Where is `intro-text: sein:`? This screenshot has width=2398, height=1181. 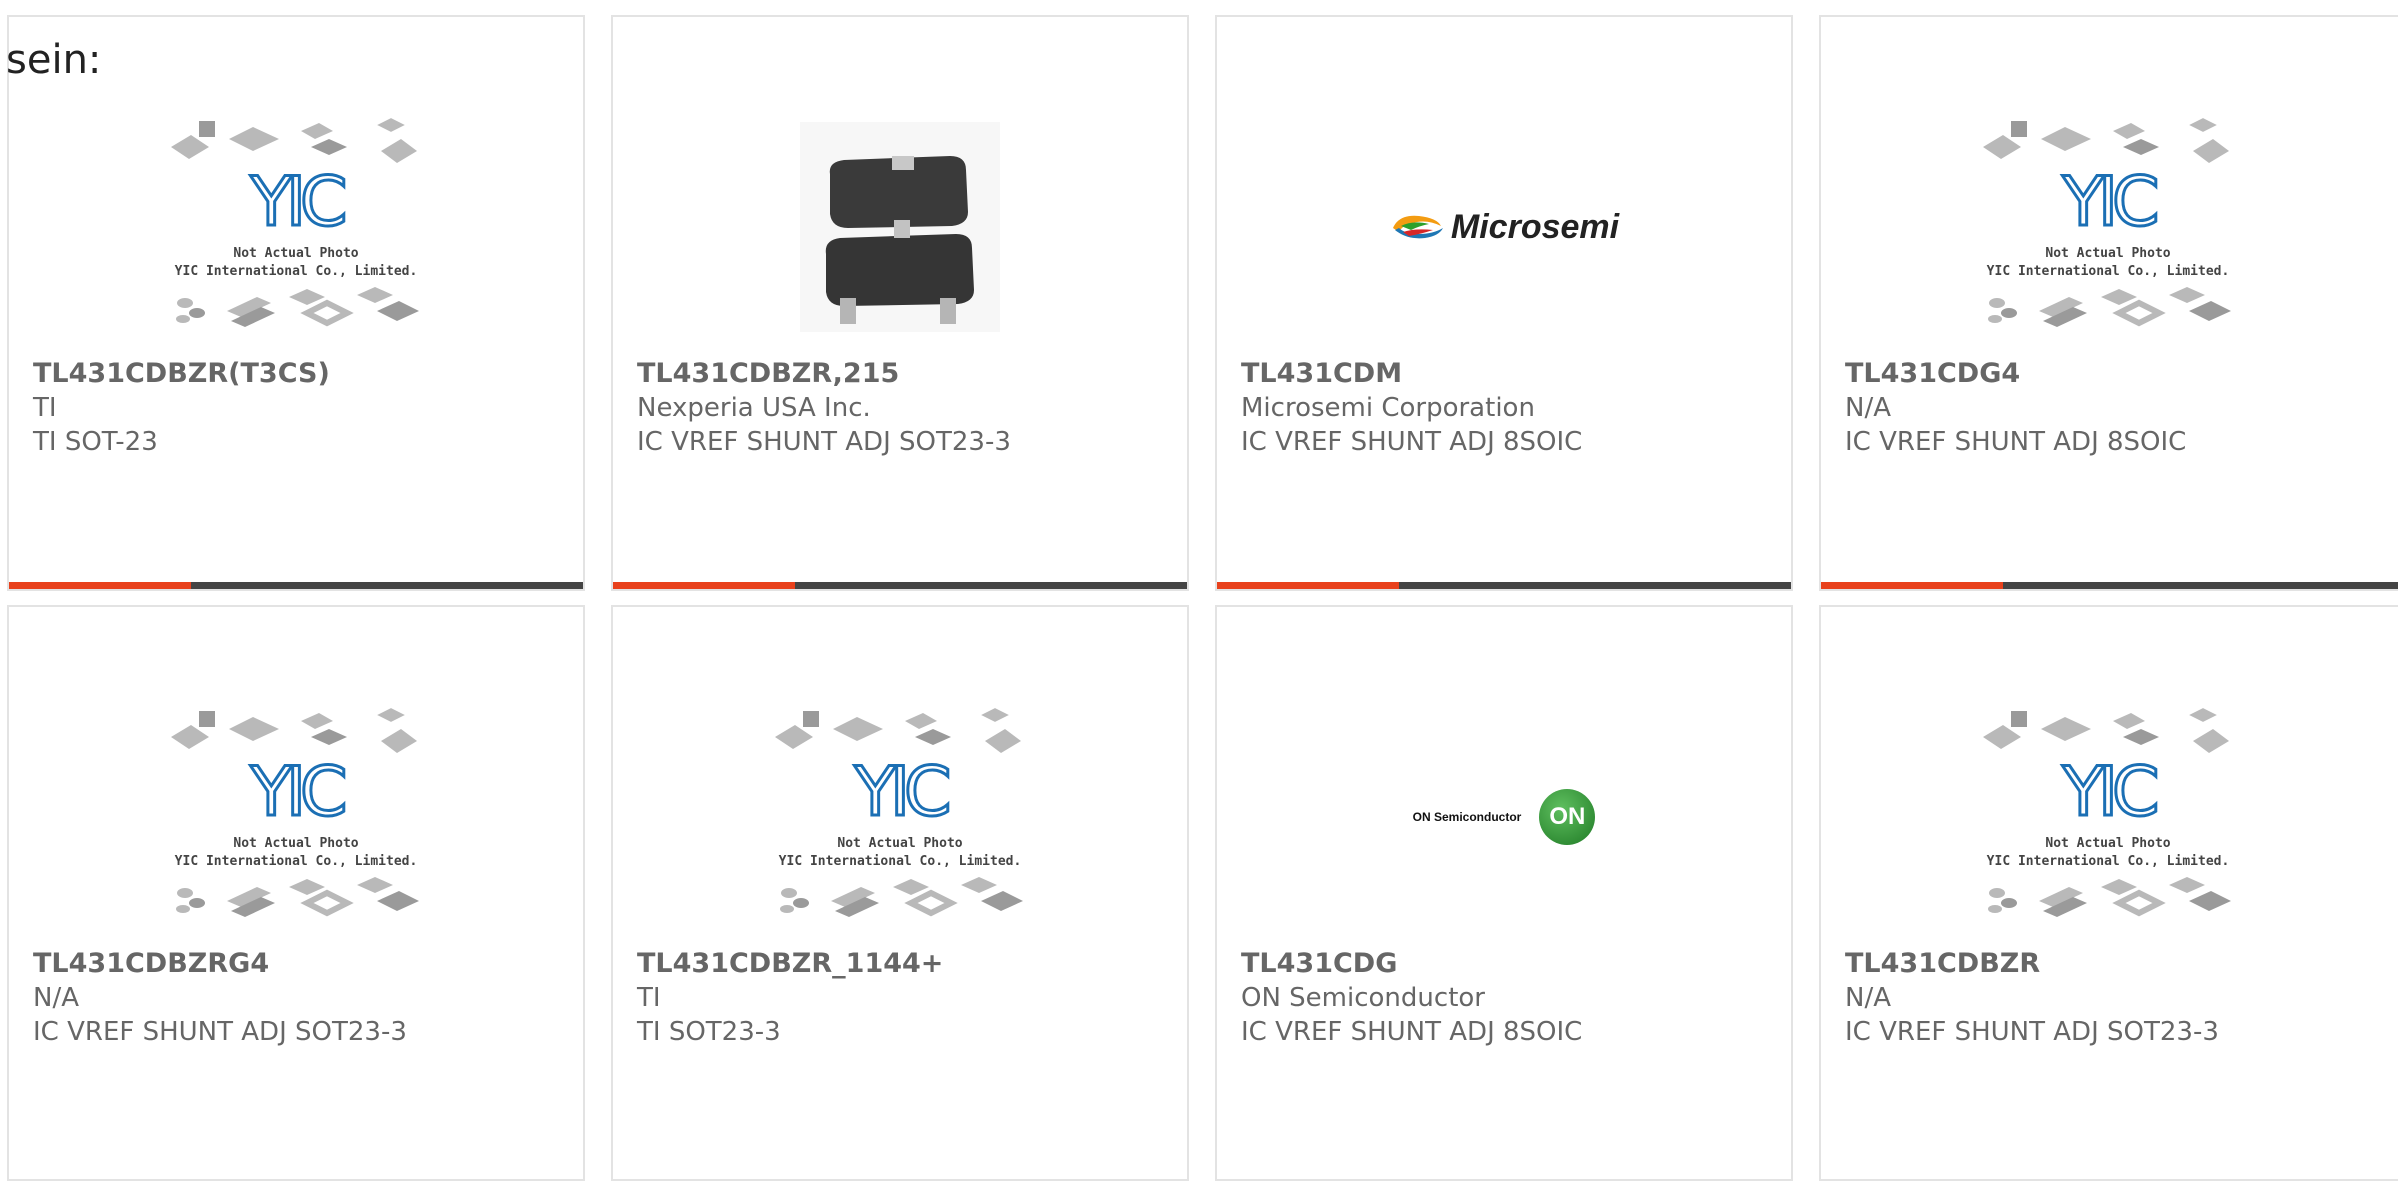
intro-text: sein: is located at coordinates (54, 60).